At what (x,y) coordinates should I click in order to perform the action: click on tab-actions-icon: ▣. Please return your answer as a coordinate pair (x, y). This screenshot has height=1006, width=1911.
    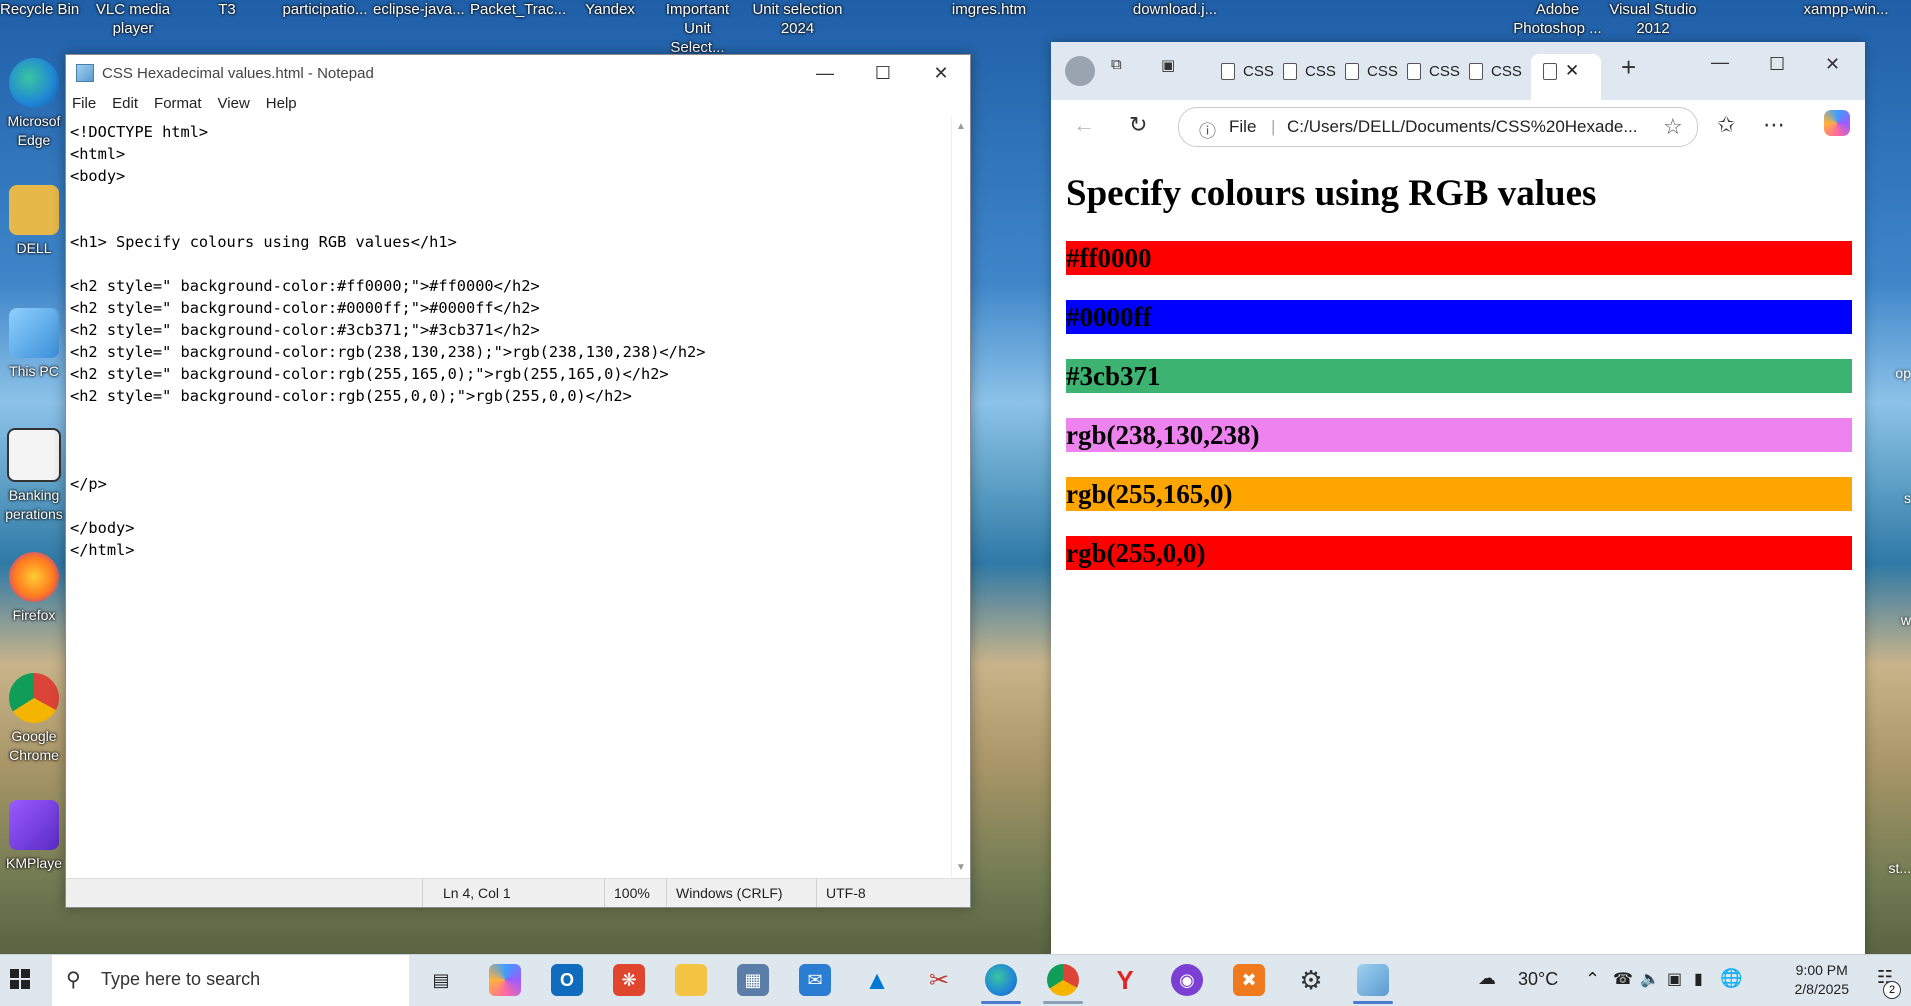
    Looking at the image, I should click on (1168, 65).